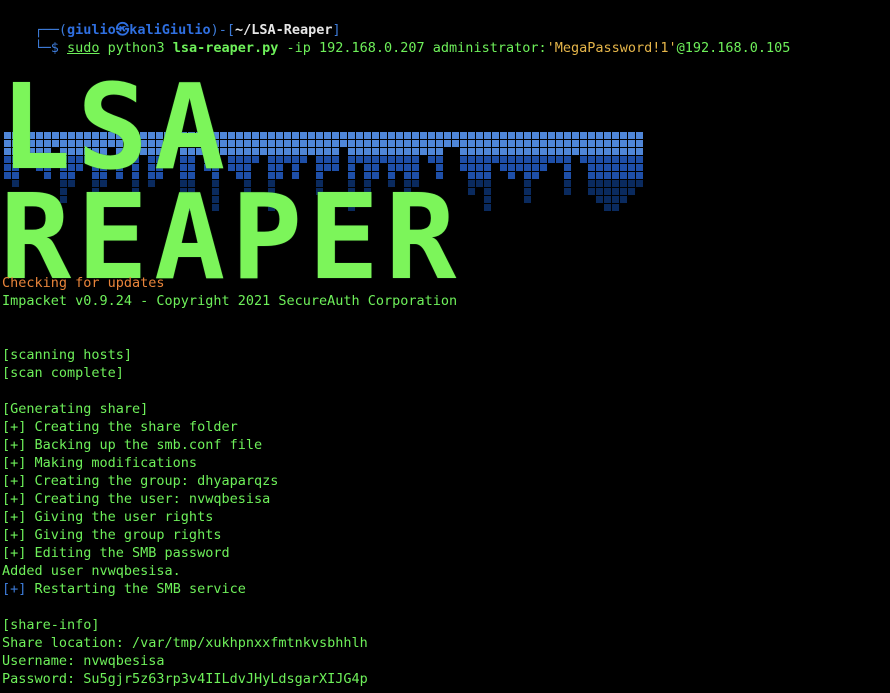 Image resolution: width=890 pixels, height=693 pixels. What do you see at coordinates (112, 535) in the screenshot?
I see `step-line: [+] Giving the group rights` at bounding box center [112, 535].